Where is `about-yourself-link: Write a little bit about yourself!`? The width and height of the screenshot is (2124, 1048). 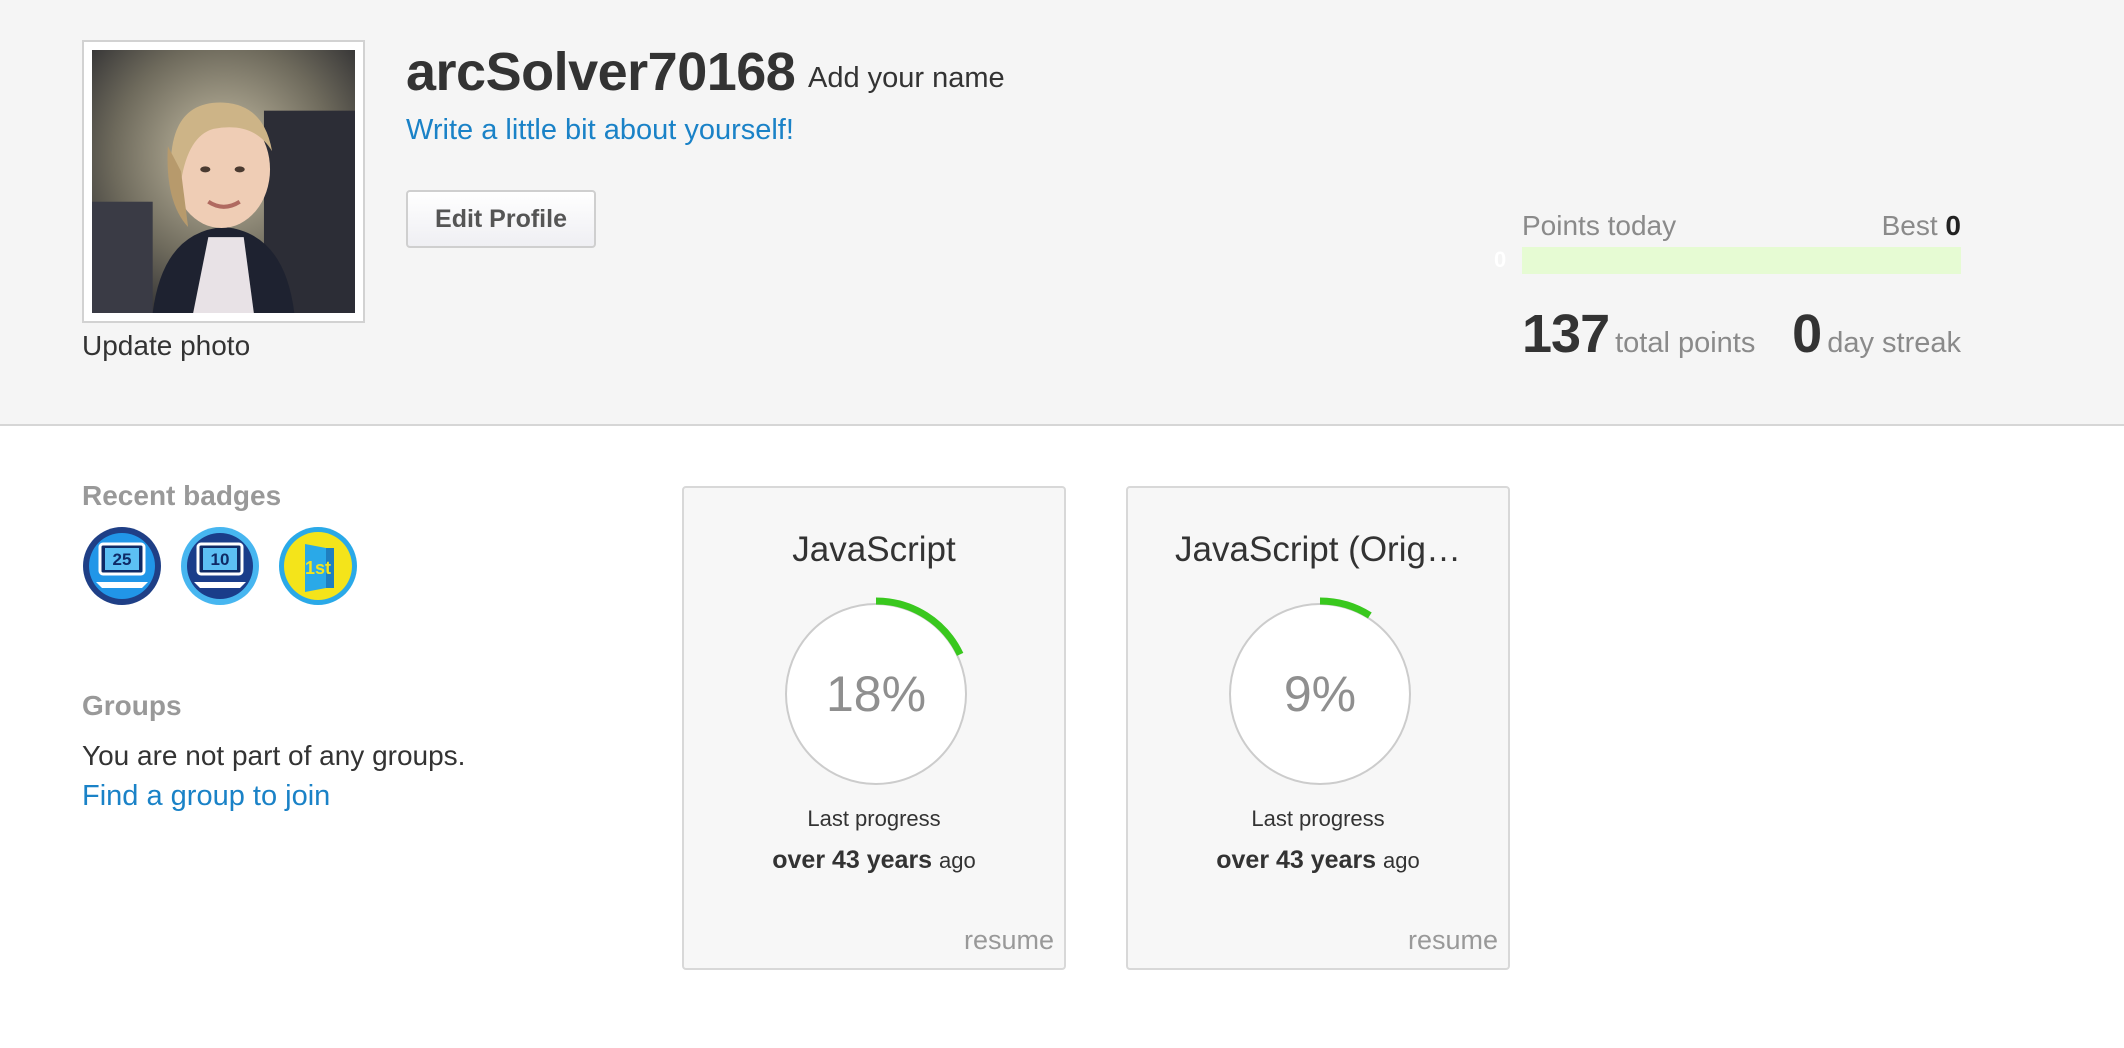 about-yourself-link: Write a little bit about yourself! is located at coordinates (600, 130).